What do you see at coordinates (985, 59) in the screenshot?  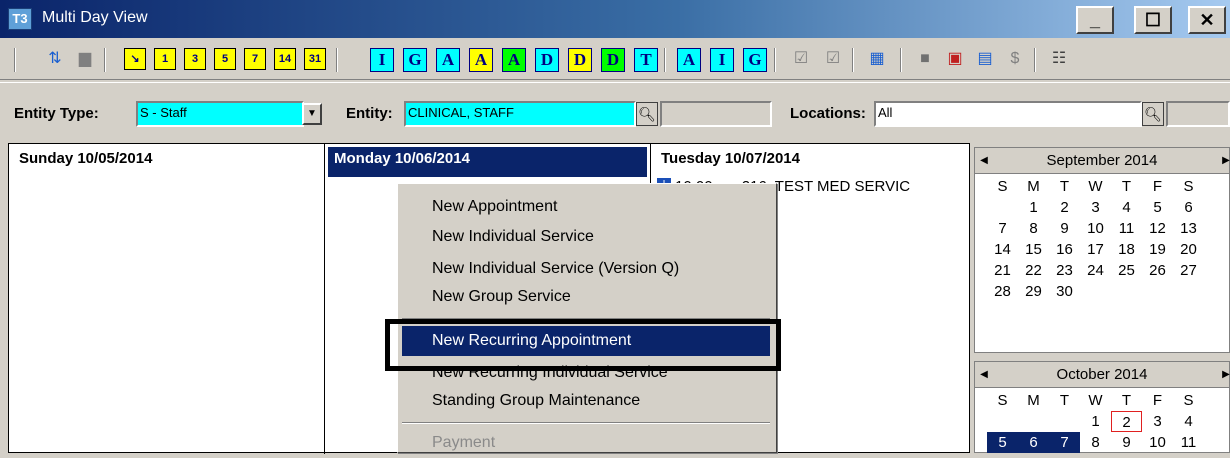 I see `schedule-icon: ▤` at bounding box center [985, 59].